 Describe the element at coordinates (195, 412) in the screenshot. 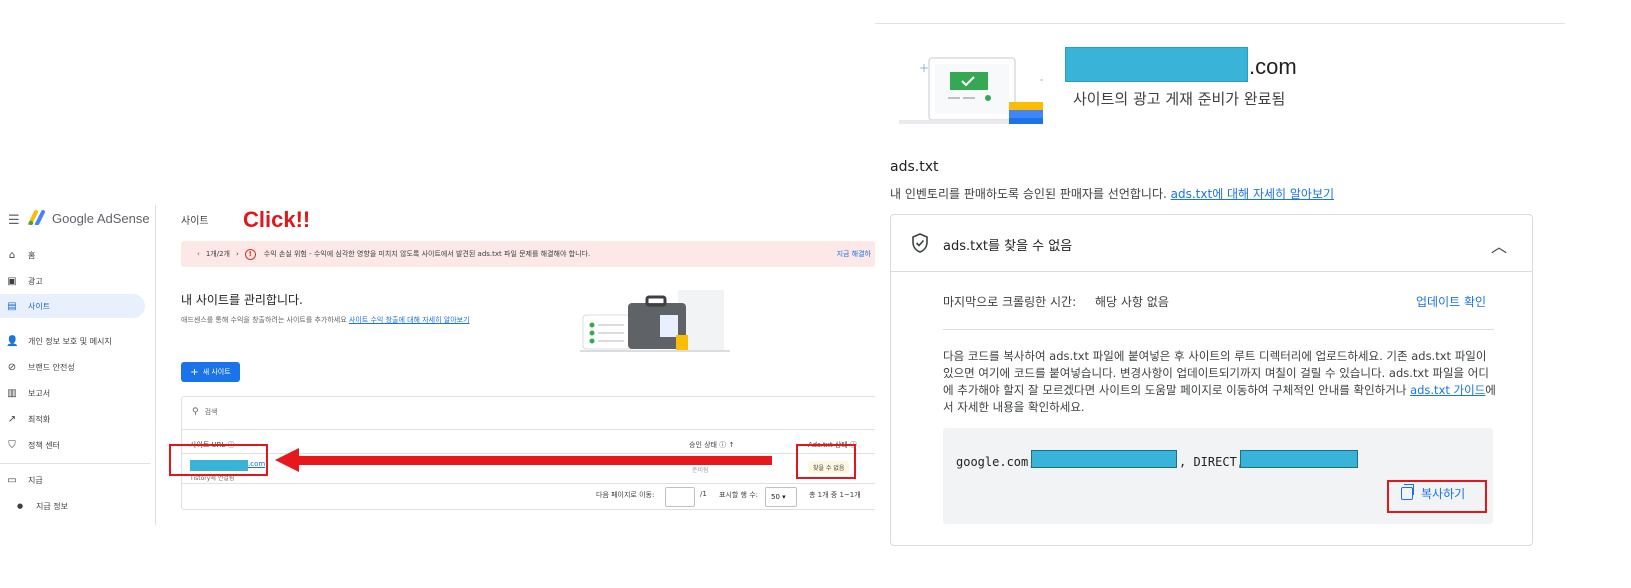

I see `search-icon: ⚲` at that location.